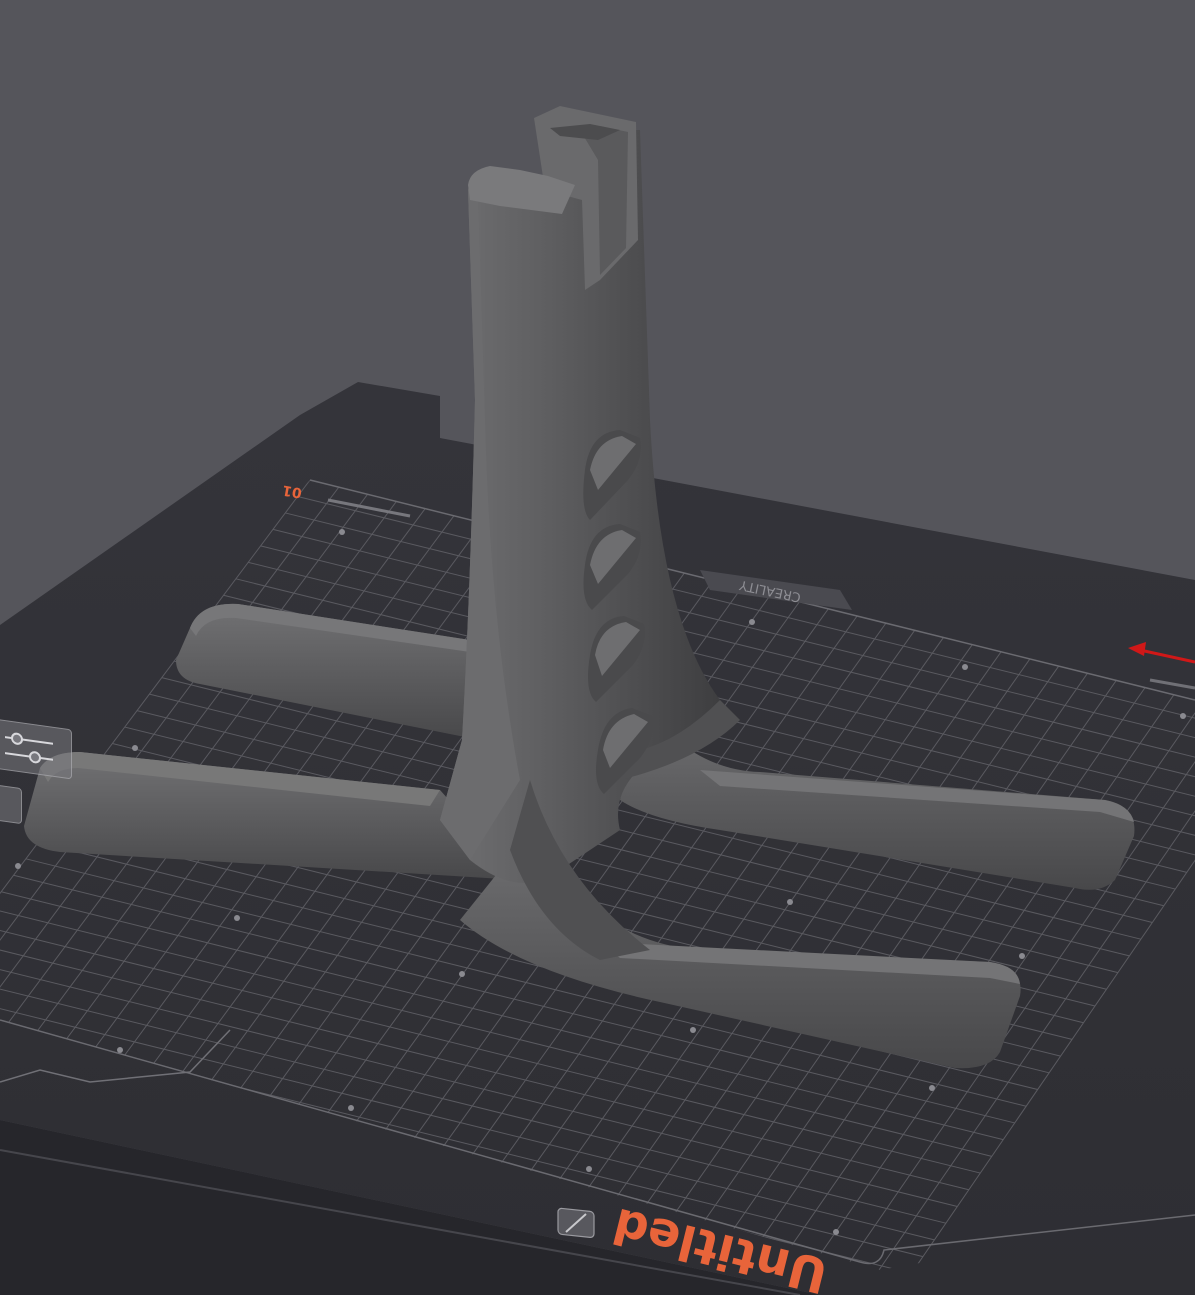 The width and height of the screenshot is (1195, 1295). Describe the element at coordinates (576, 1222) in the screenshot. I see `pencil-icon` at that location.